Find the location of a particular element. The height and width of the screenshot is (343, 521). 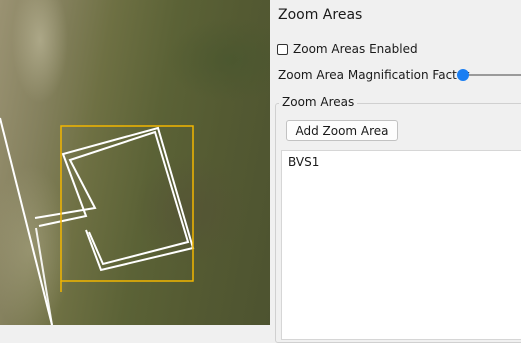

magnification-slider-track is located at coordinates (491, 75).